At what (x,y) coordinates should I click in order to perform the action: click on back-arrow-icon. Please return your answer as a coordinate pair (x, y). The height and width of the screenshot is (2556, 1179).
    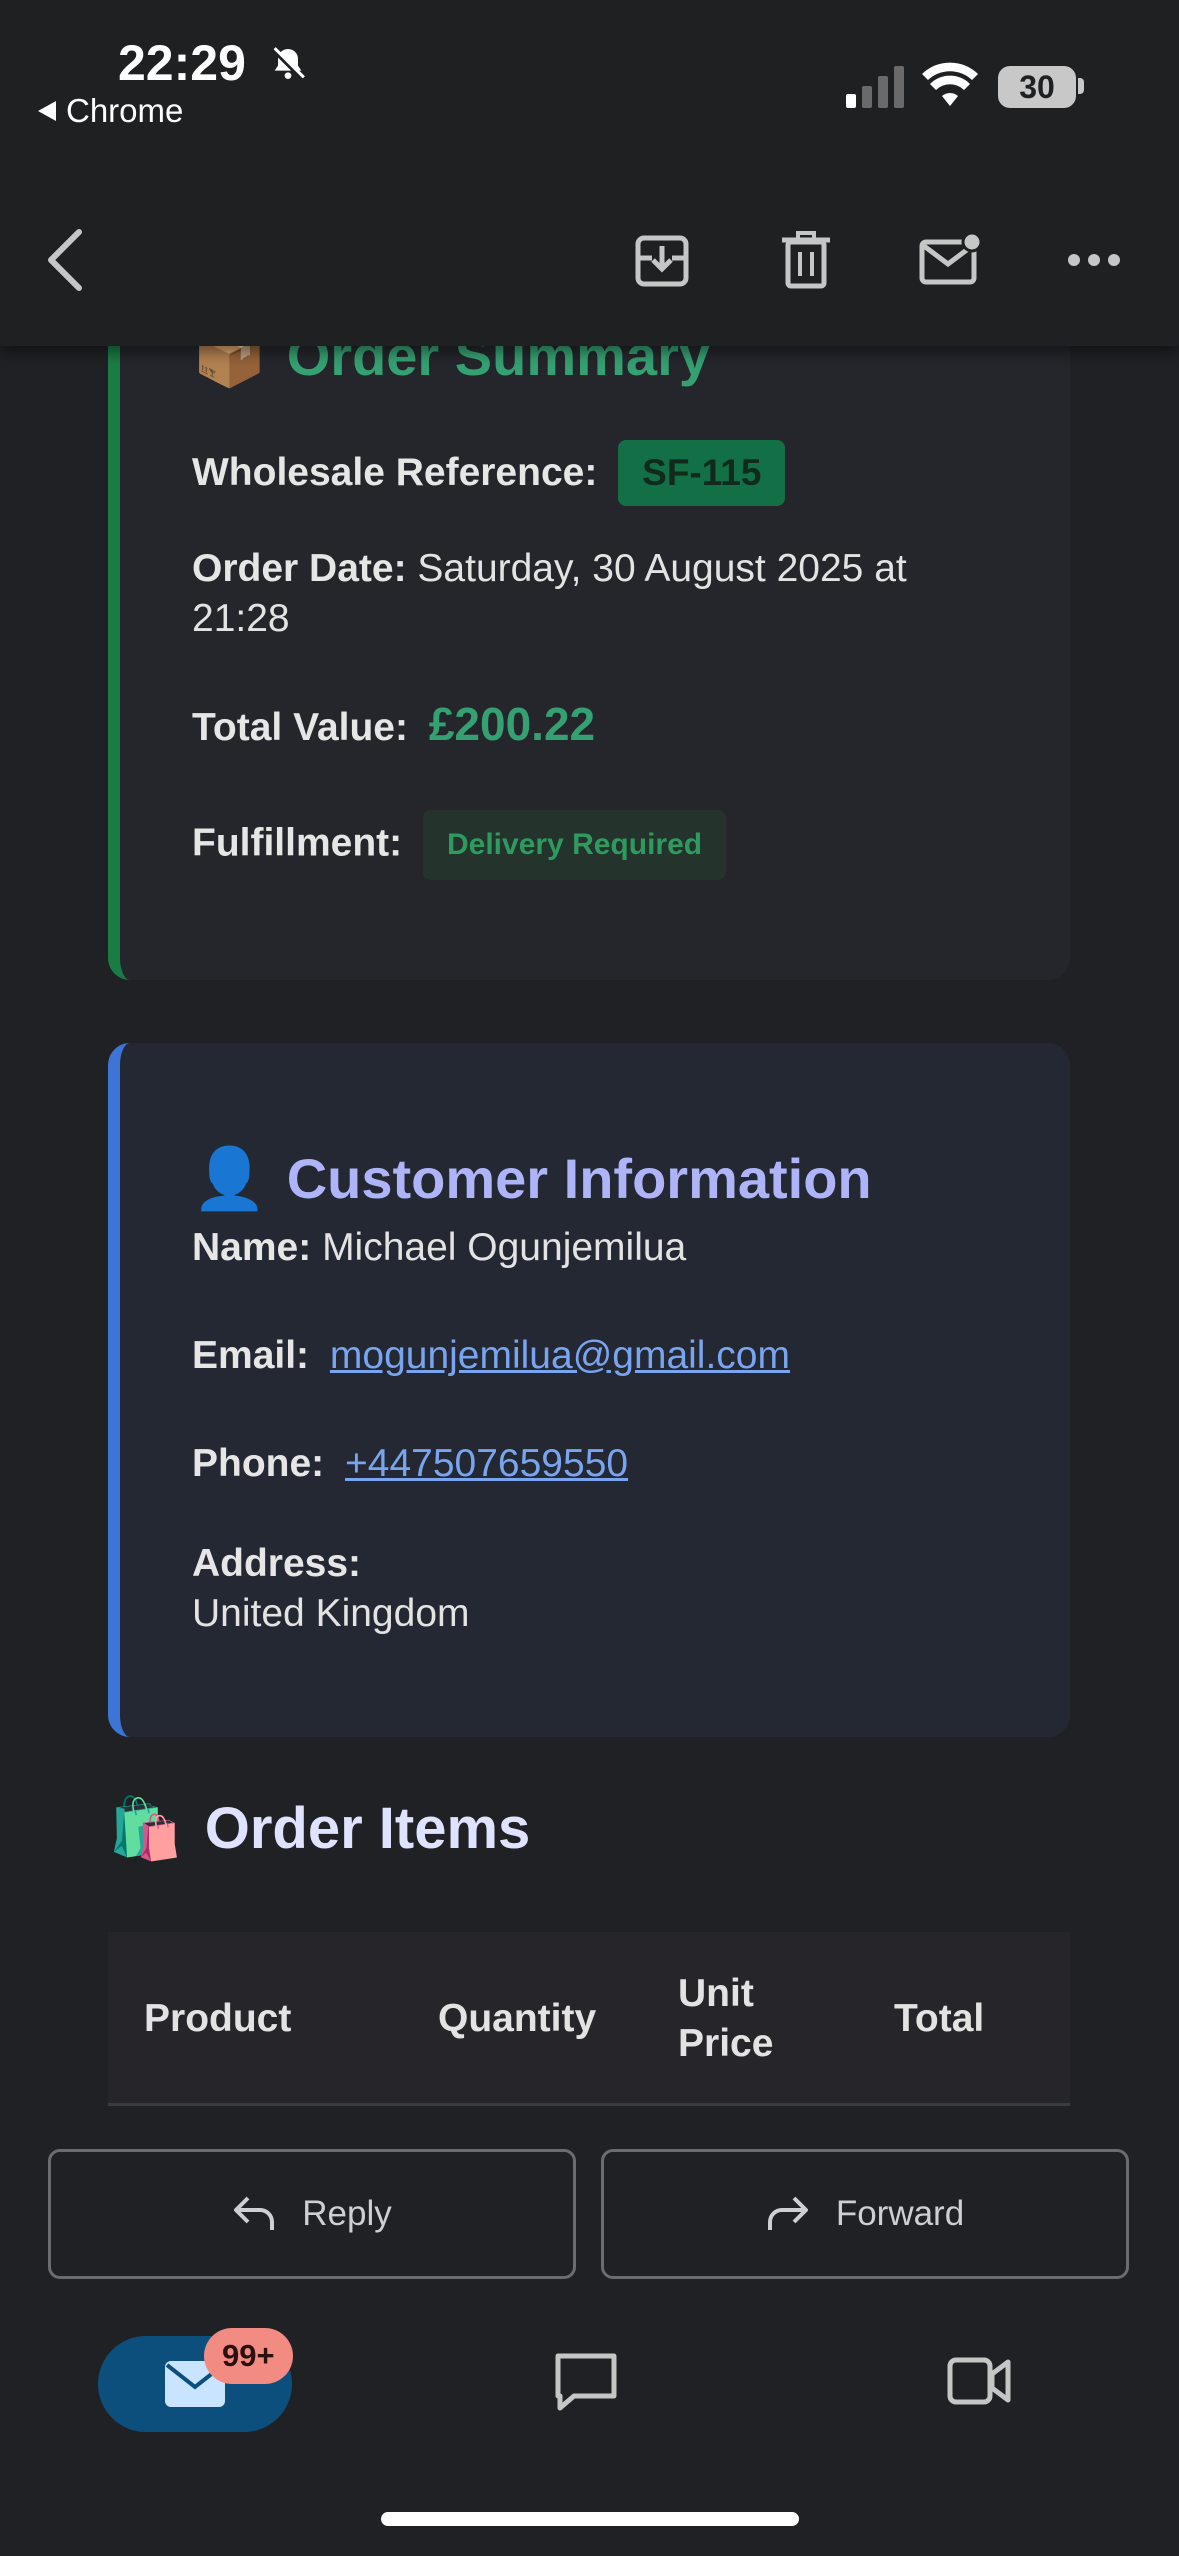
    Looking at the image, I should click on (66, 260).